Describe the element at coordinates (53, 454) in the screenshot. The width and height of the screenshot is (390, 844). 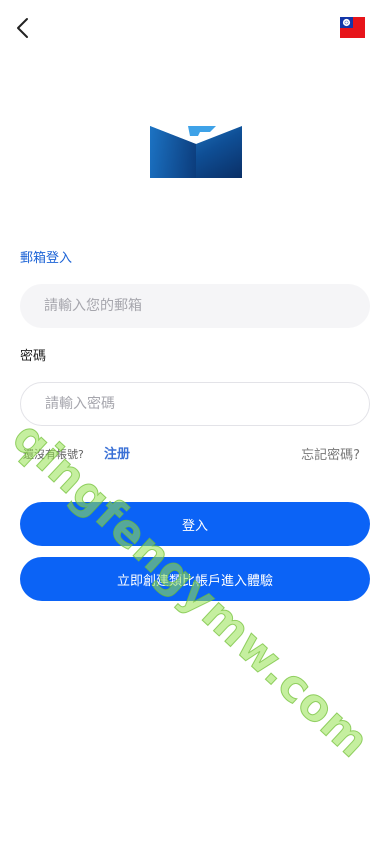
I see `no-account-text: 還沒有帳號?` at that location.